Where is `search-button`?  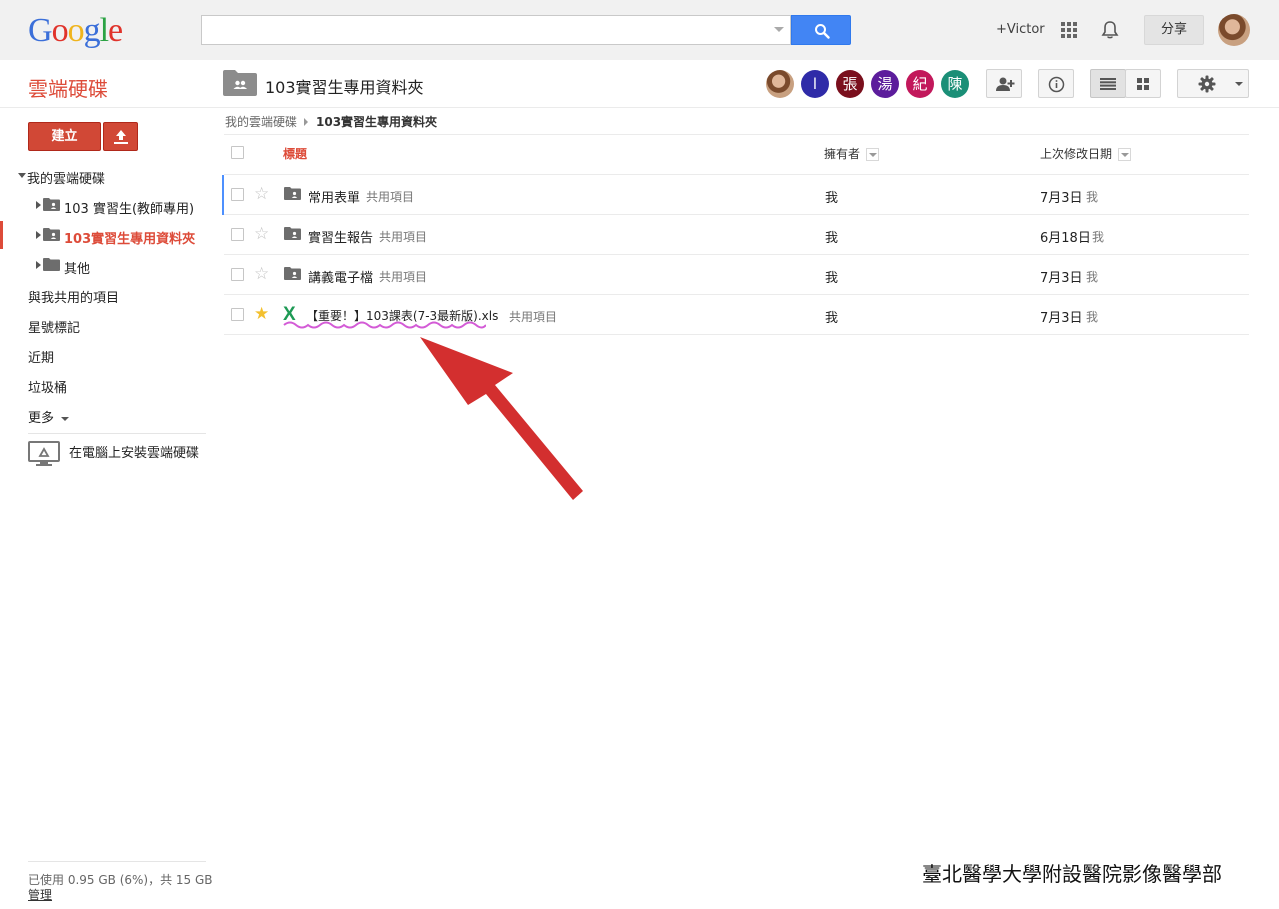 search-button is located at coordinates (821, 30).